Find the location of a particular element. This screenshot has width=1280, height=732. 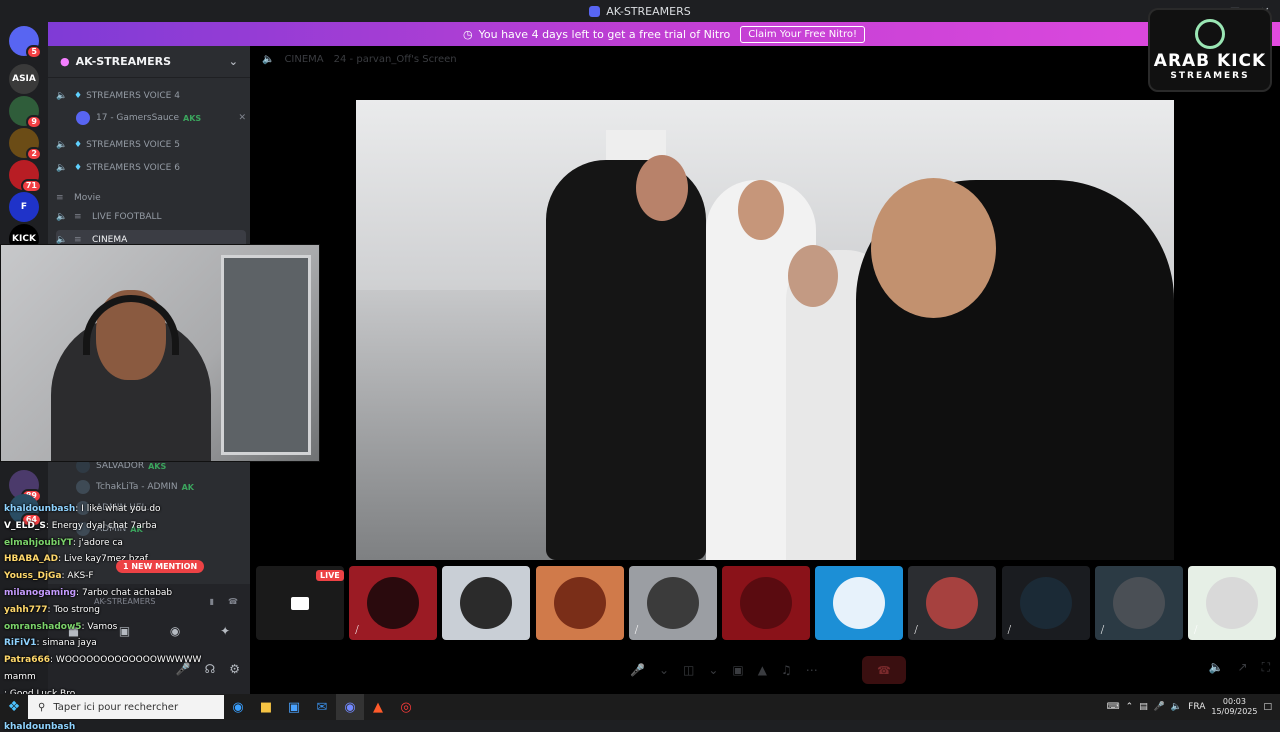

fullscreen-icon: ⛶ is located at coordinates (1266, 667).